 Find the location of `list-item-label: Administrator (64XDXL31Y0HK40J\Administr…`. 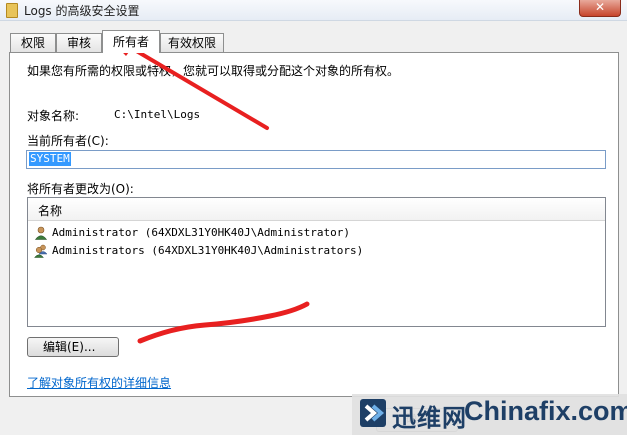

list-item-label: Administrator (64XDXL31Y0HK40J\Administr… is located at coordinates (201, 232).